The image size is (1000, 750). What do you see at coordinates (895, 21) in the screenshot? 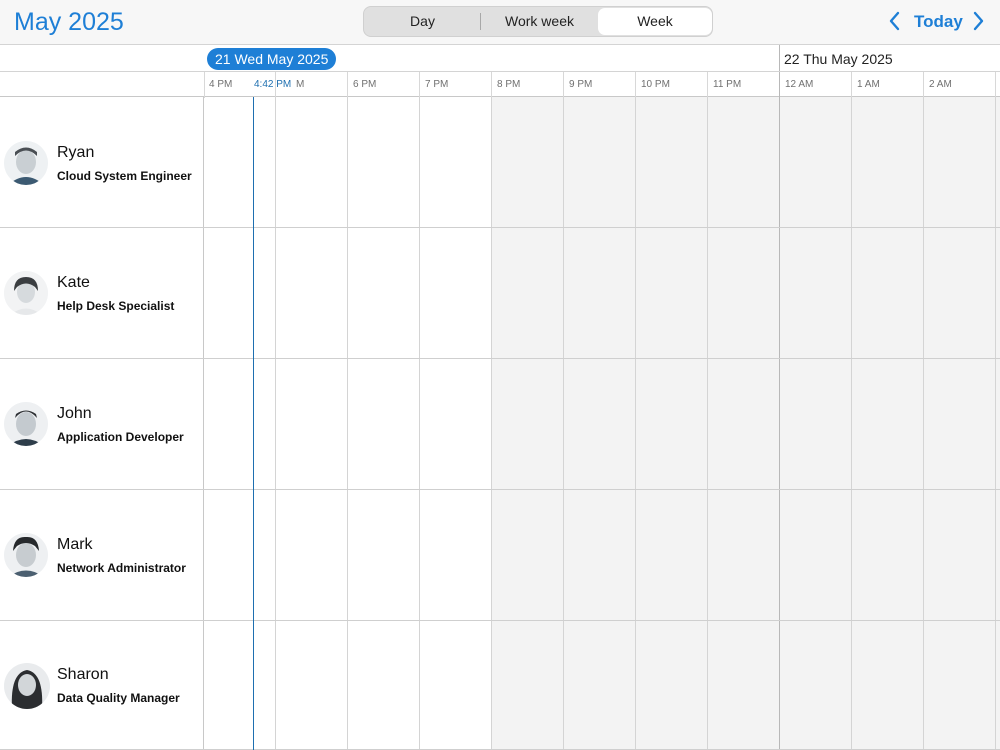
I see `chevron-left-icon` at bounding box center [895, 21].